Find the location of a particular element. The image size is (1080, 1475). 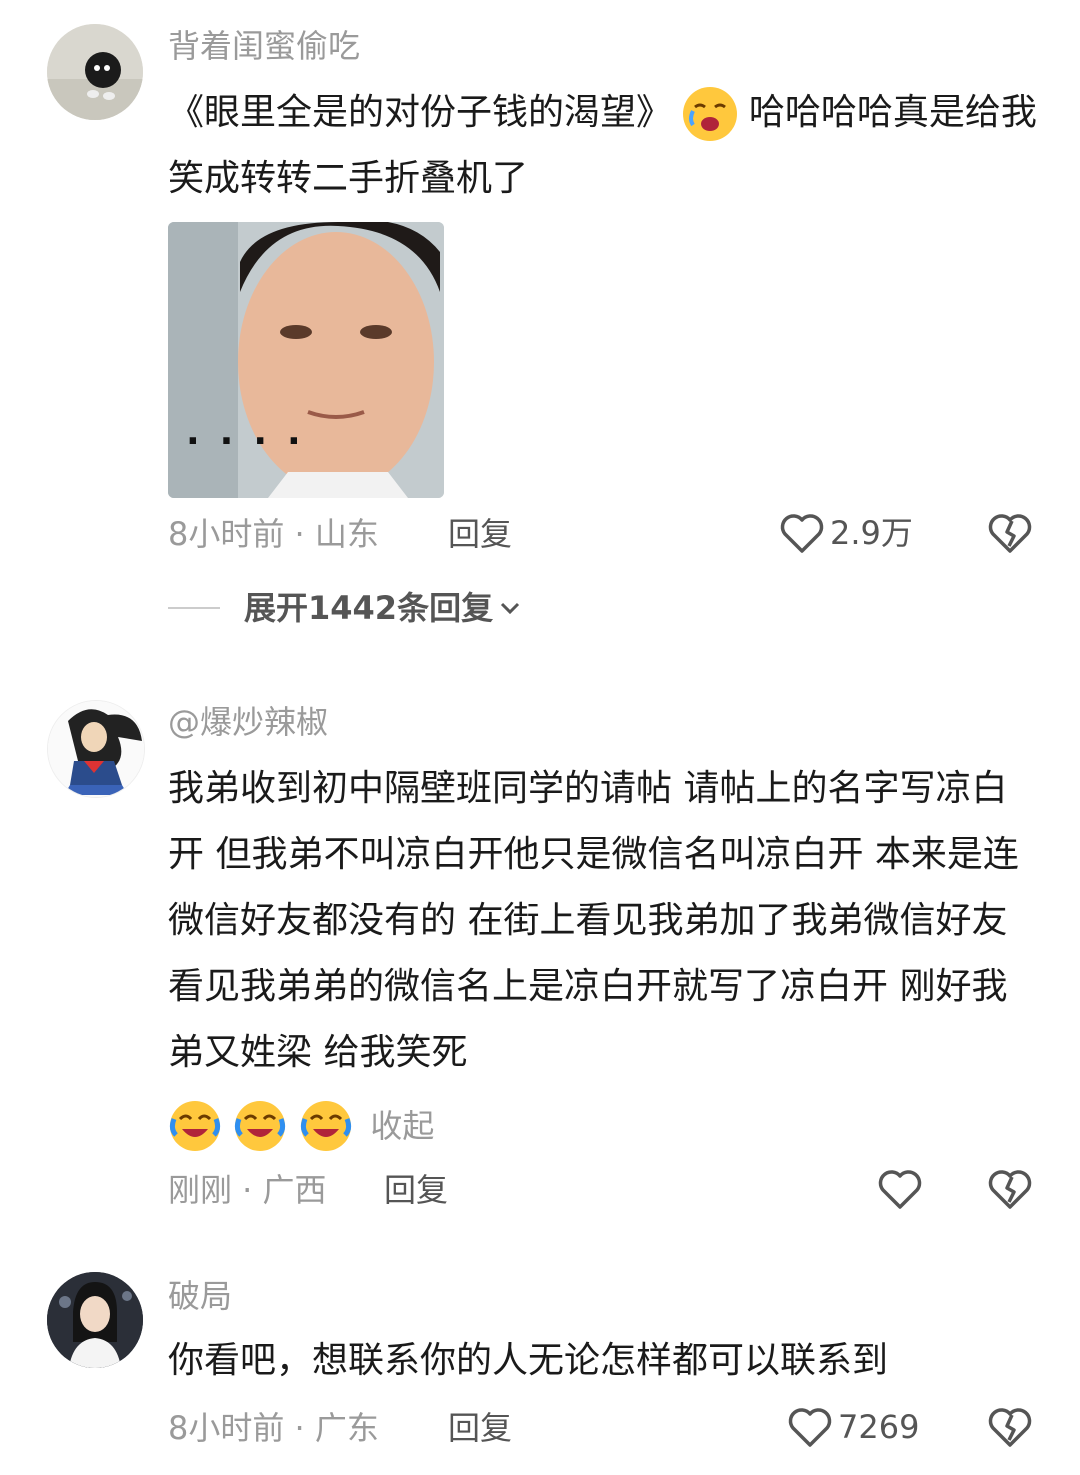

comment-meta: 8小时前 · 广东 is located at coordinates (273, 1428).